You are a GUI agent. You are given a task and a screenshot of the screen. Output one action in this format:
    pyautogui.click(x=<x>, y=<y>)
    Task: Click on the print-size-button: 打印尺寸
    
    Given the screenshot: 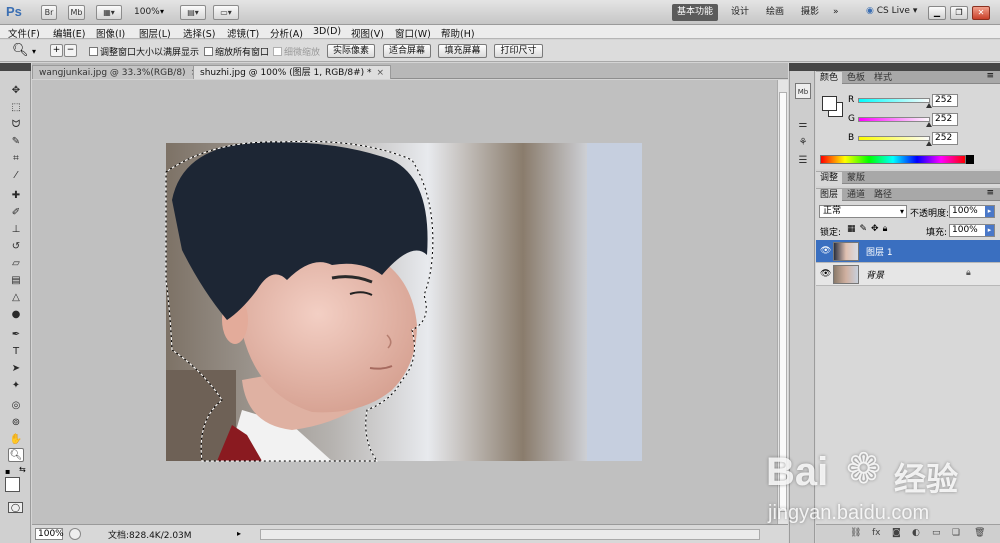 What is the action you would take?
    pyautogui.click(x=518, y=51)
    